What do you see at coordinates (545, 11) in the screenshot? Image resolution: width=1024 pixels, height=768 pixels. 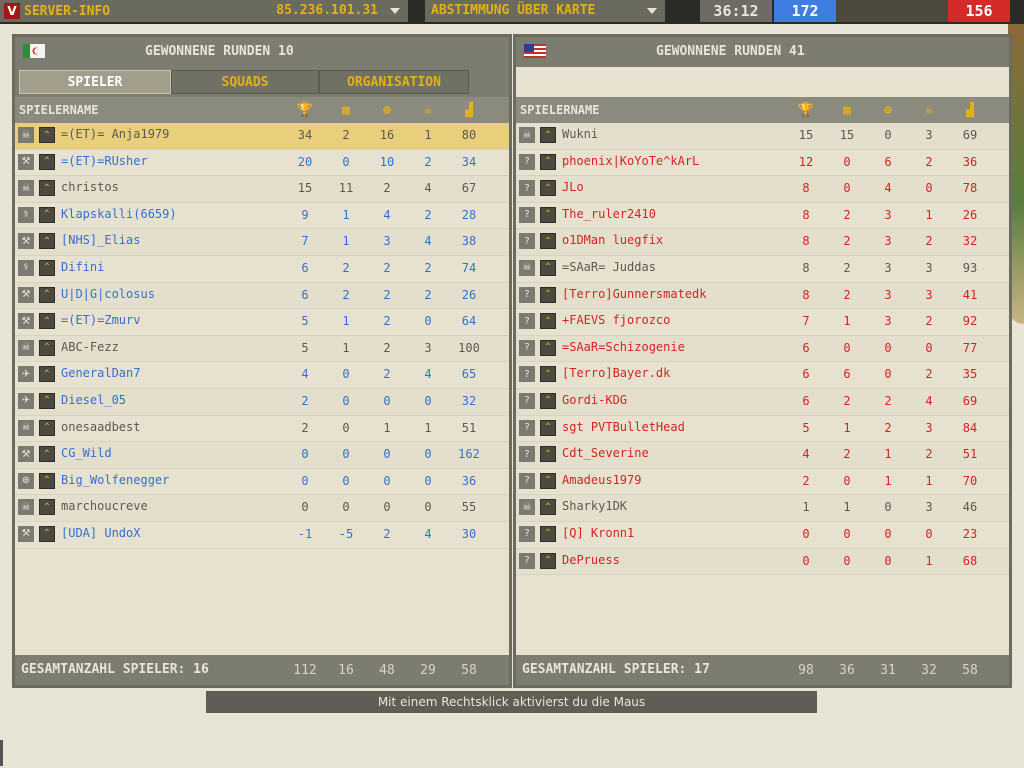 I see `map-vote-dropdown: ABSTIMMUNG ÜBER KARTE` at bounding box center [545, 11].